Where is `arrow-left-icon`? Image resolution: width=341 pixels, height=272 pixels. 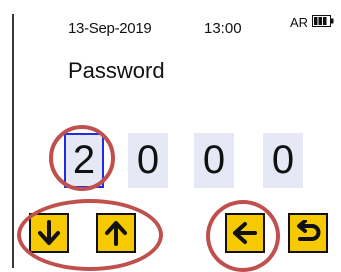 arrow-left-icon is located at coordinates (245, 233).